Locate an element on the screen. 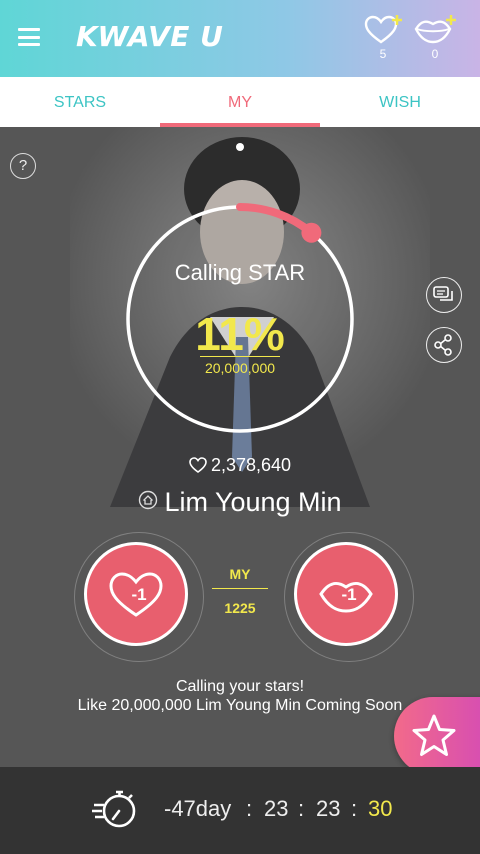  timer-minutes: 23 is located at coordinates (328, 808).